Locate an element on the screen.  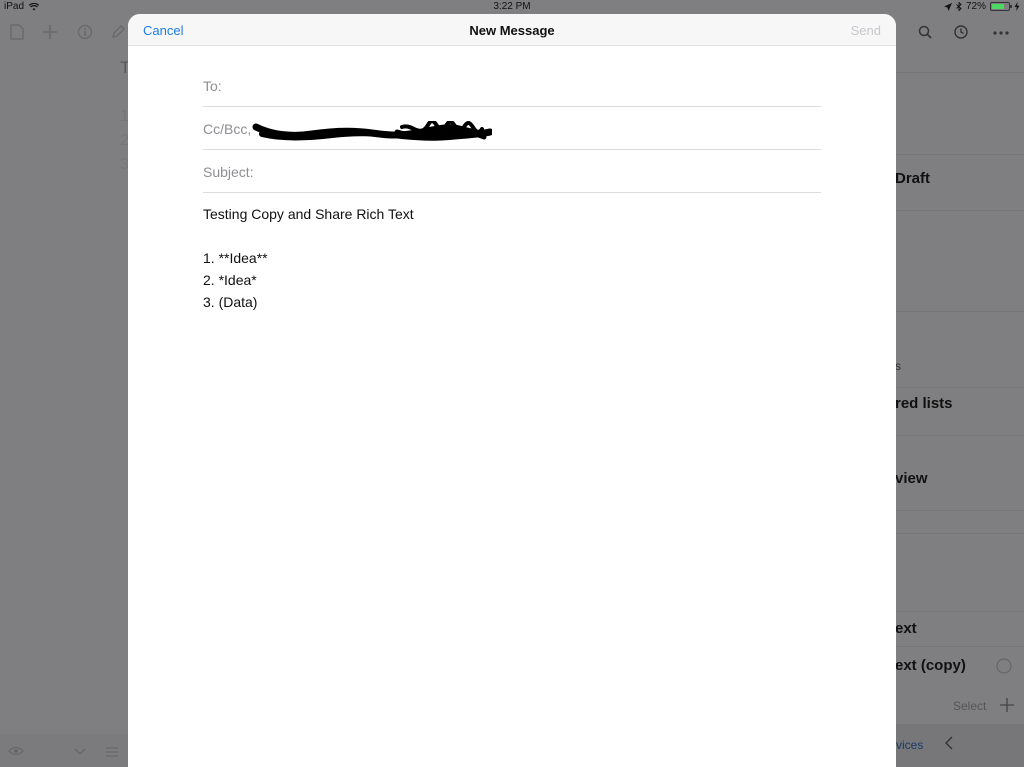
battery-icon is located at coordinates (1001, 6).